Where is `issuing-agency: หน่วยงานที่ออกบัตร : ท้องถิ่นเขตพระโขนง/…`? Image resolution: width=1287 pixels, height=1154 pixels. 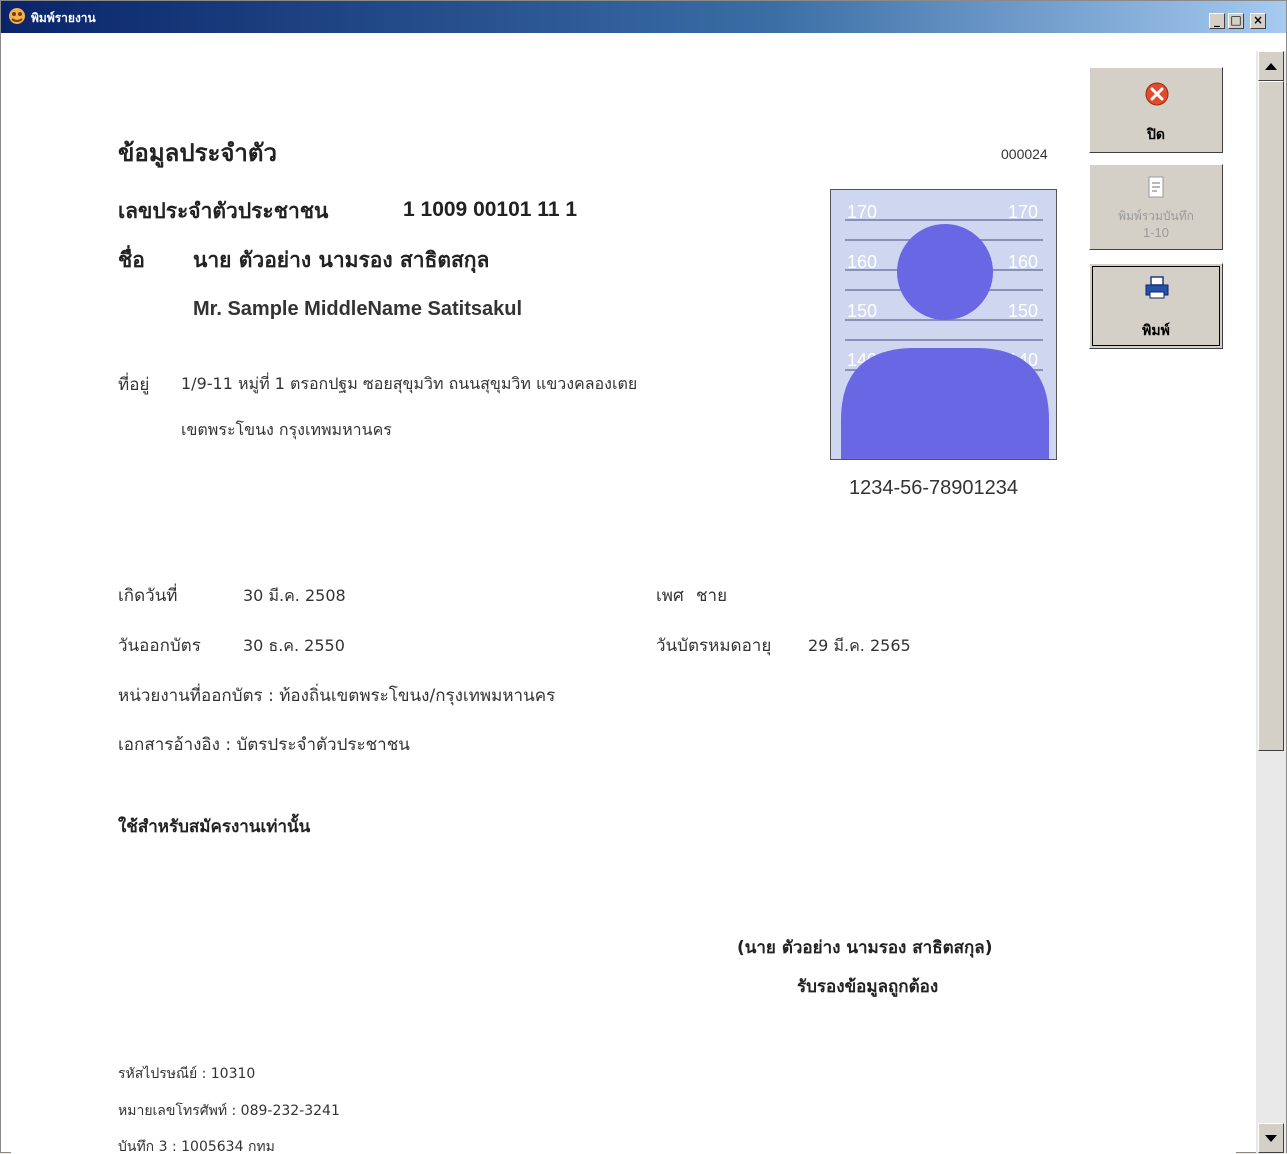
issuing-agency: หน่วยงานที่ออกบัตร : ท้องถิ่นเขตพระโขนง/… is located at coordinates (337, 696).